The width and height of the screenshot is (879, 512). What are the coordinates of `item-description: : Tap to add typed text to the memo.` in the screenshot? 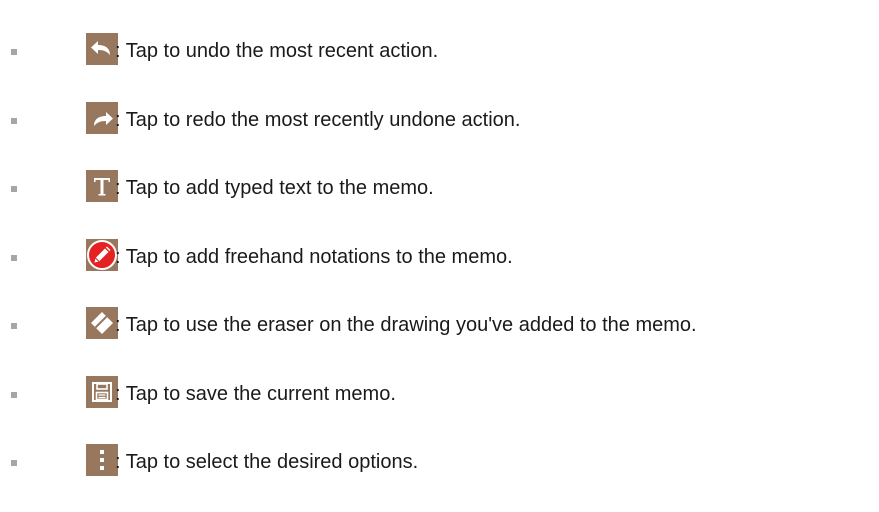 It's located at (274, 188).